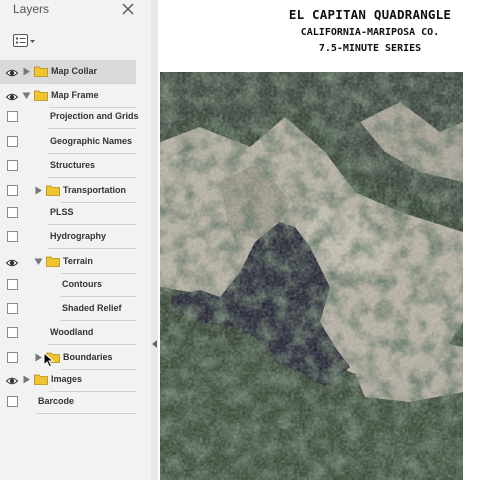 The width and height of the screenshot is (488, 480). I want to click on layer-label: PLSS, so click(62, 212).